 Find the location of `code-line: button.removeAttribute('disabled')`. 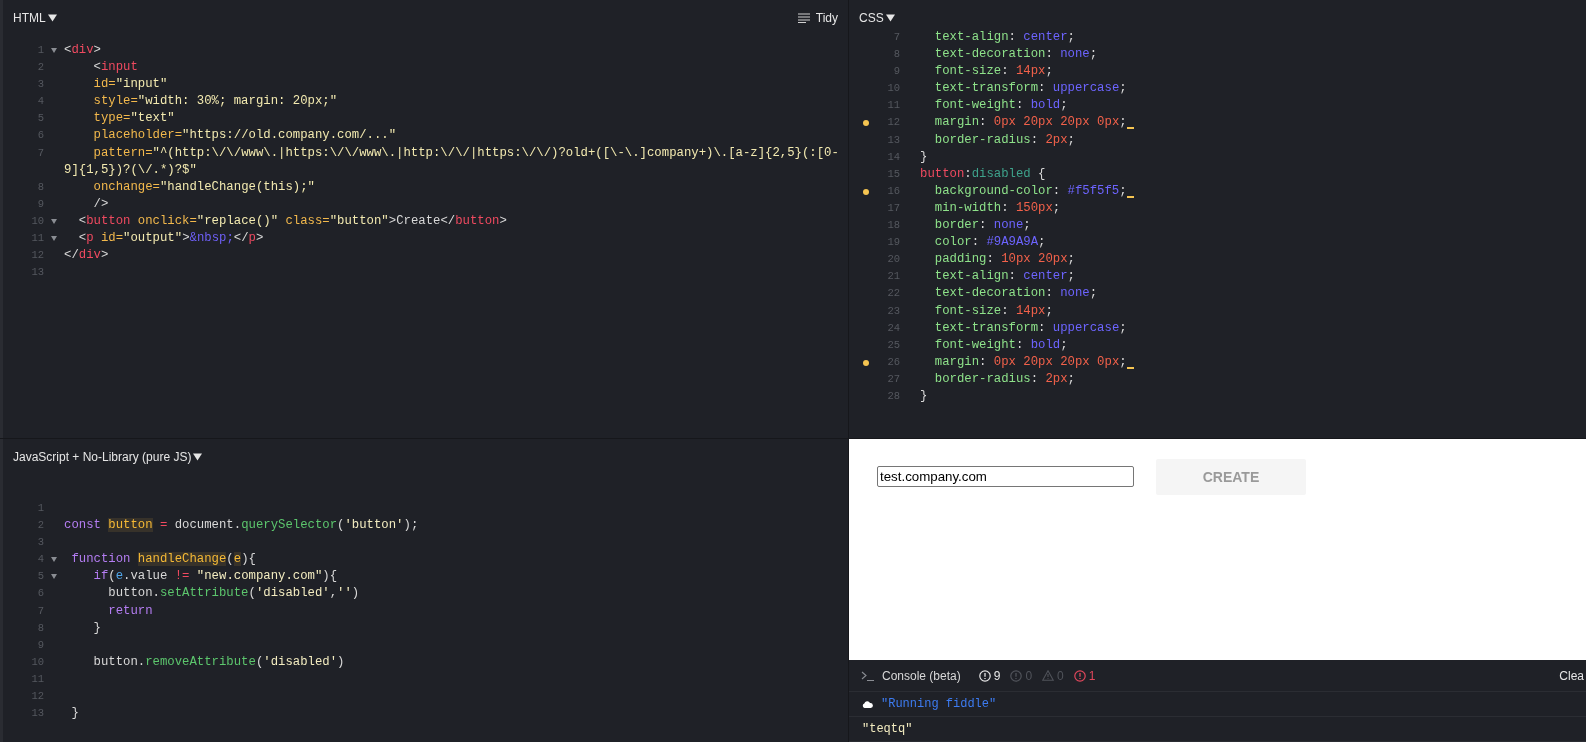

code-line: button.removeAttribute('disabled') is located at coordinates (218, 662).